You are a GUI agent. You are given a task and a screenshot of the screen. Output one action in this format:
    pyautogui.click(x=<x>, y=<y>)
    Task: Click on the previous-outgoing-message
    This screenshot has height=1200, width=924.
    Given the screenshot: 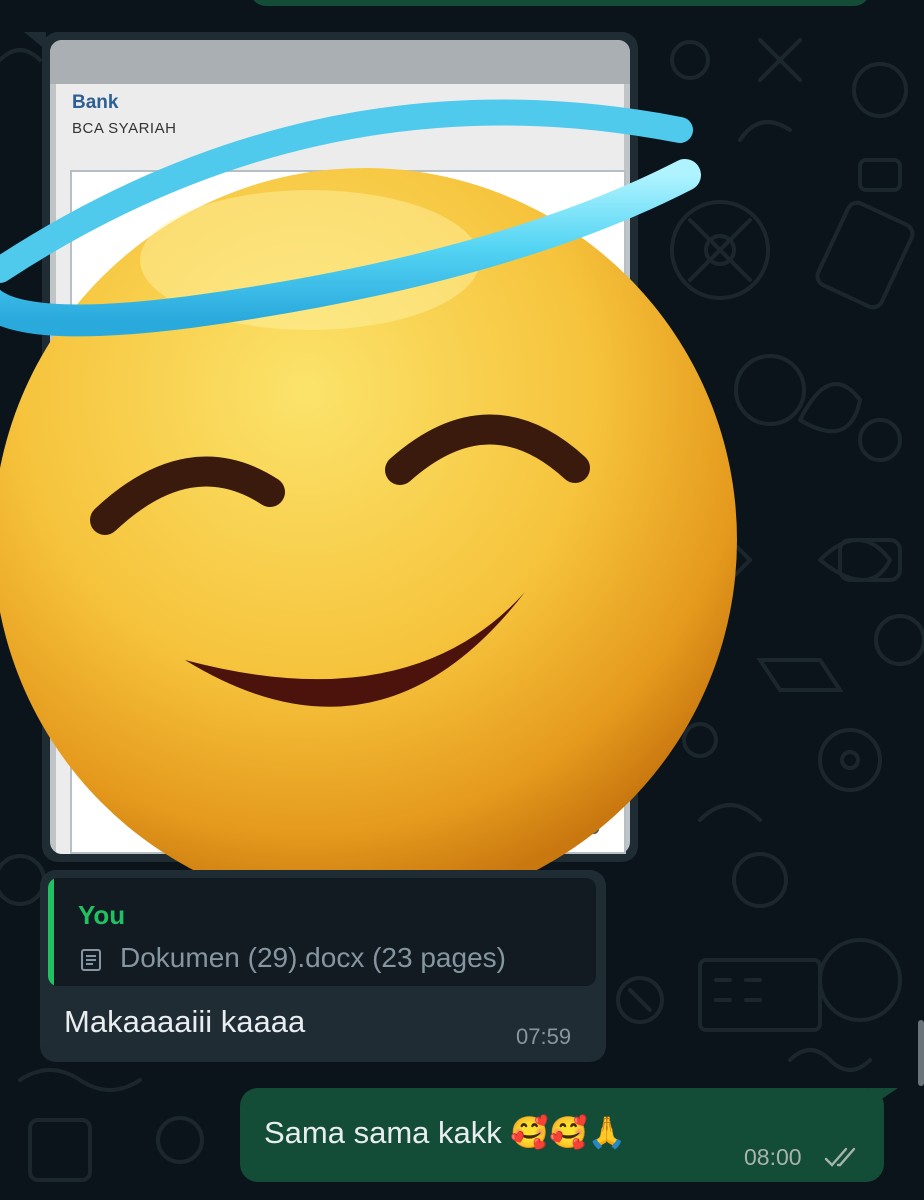 What is the action you would take?
    pyautogui.click(x=560, y=3)
    